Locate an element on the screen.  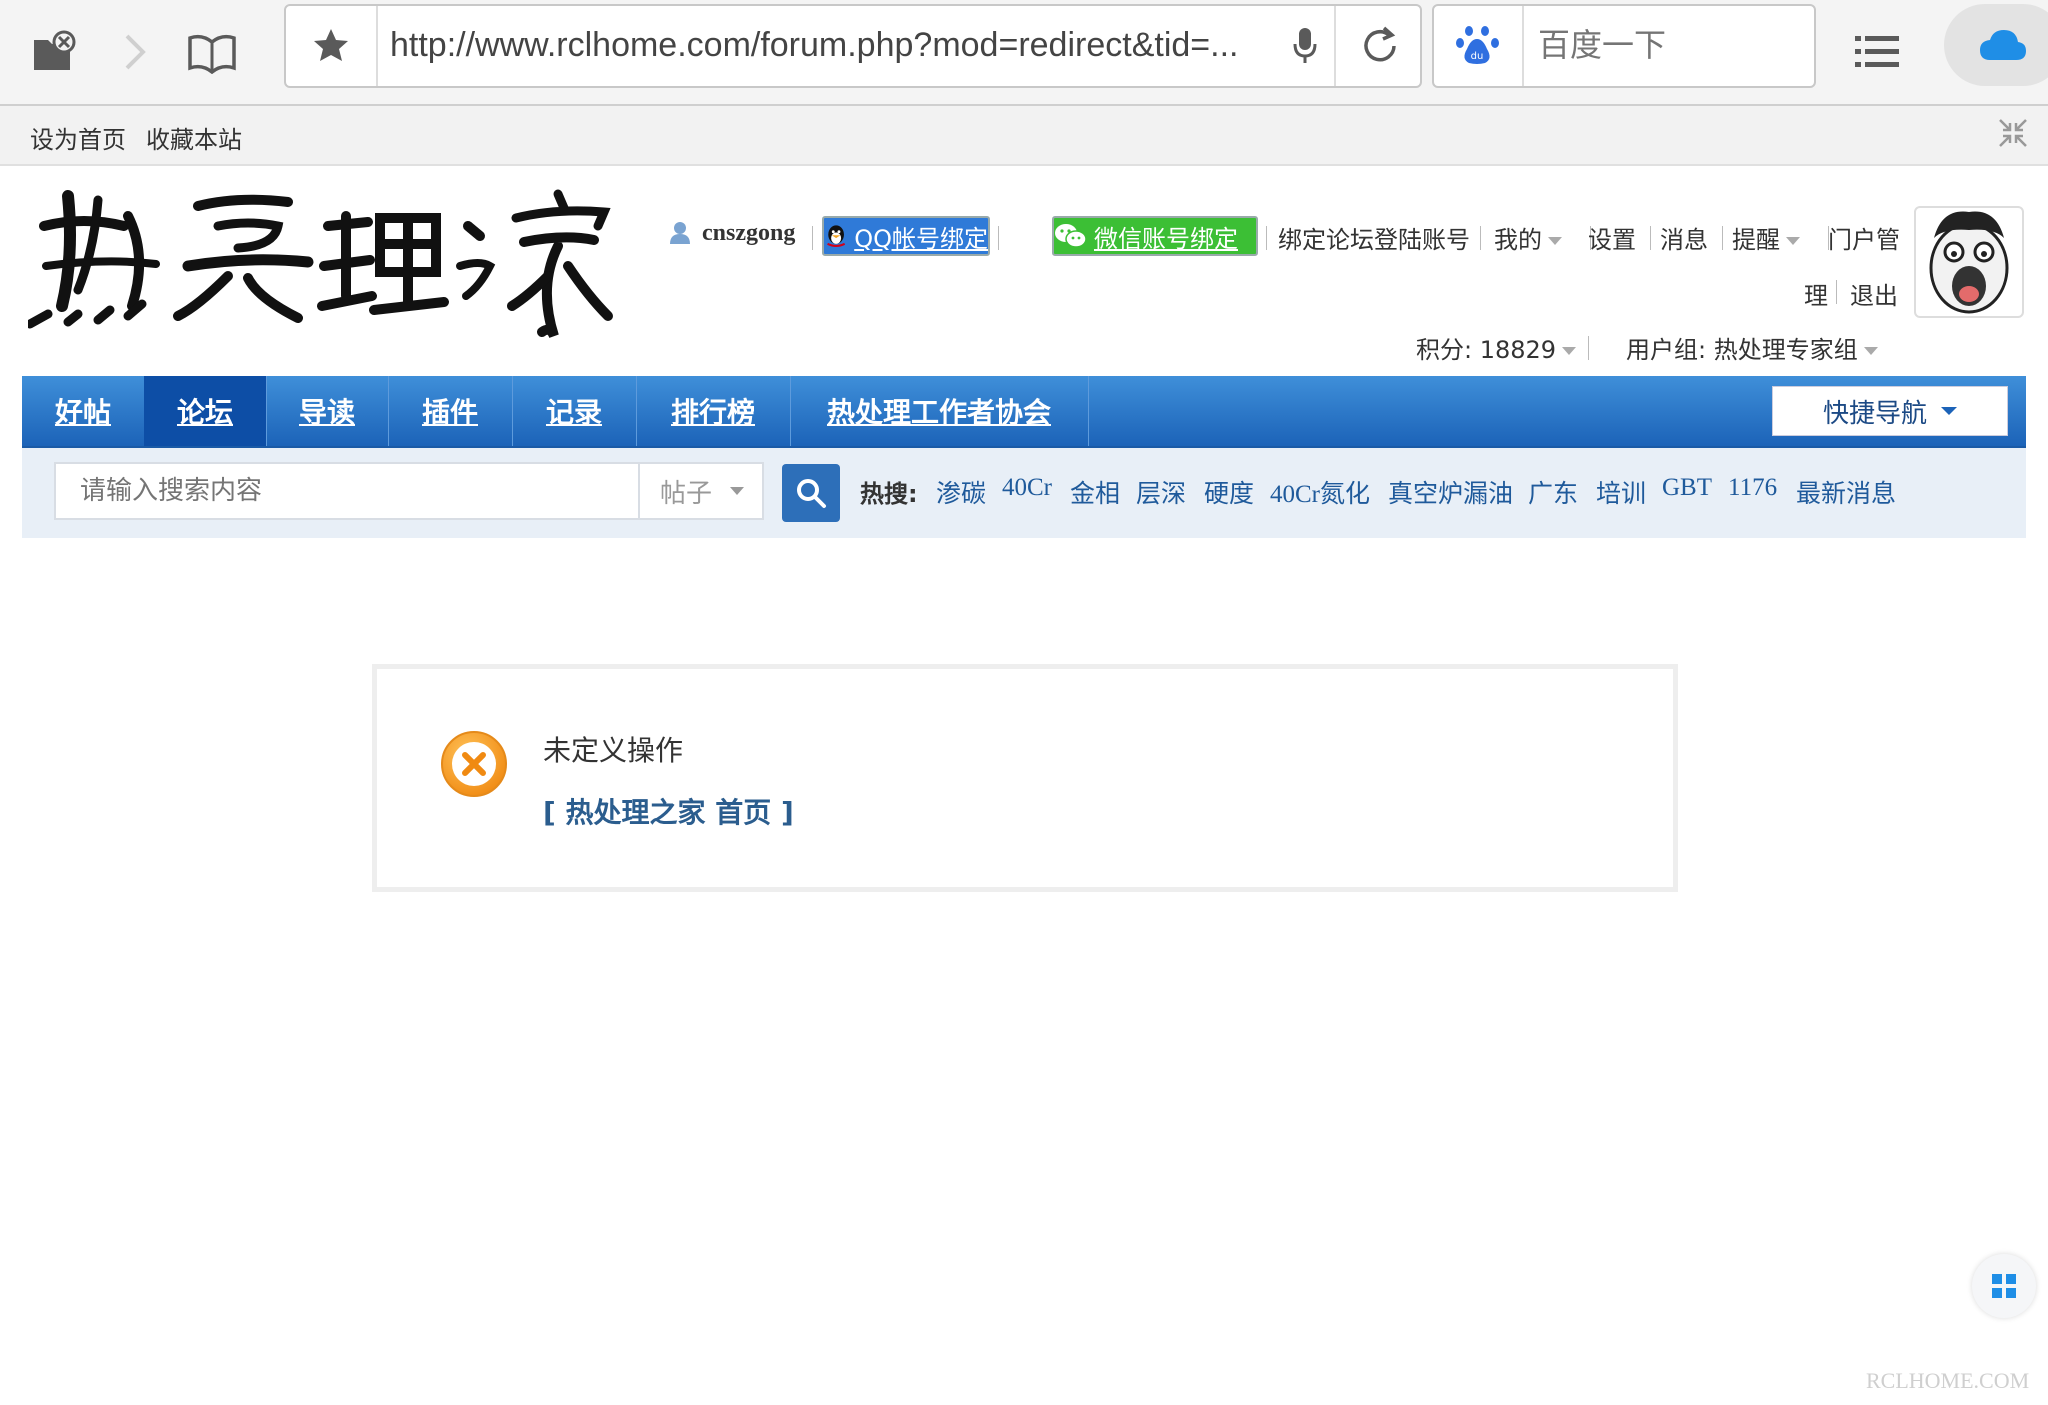
reload-icon is located at coordinates (1379, 46).